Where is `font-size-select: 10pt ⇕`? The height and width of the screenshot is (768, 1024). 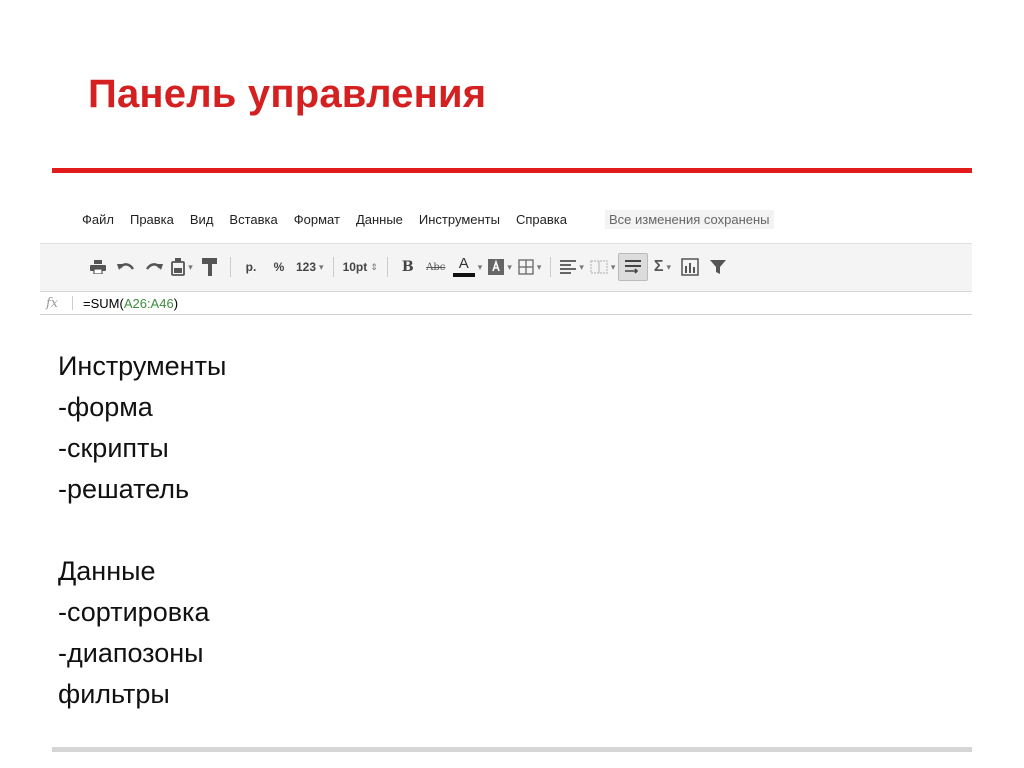
font-size-select: 10pt ⇕ is located at coordinates (360, 267).